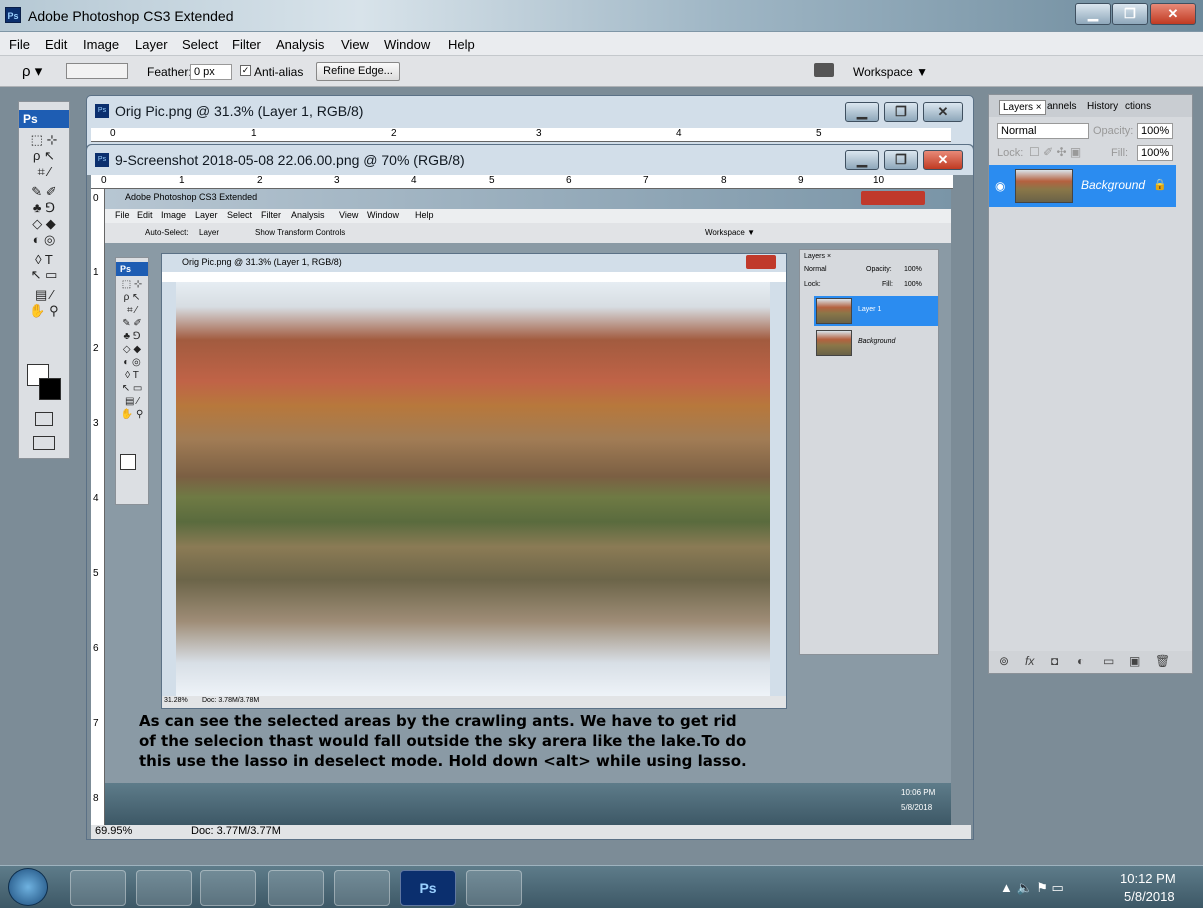  Describe the element at coordinates (407, 44) in the screenshot. I see `menu-window: Window` at that location.